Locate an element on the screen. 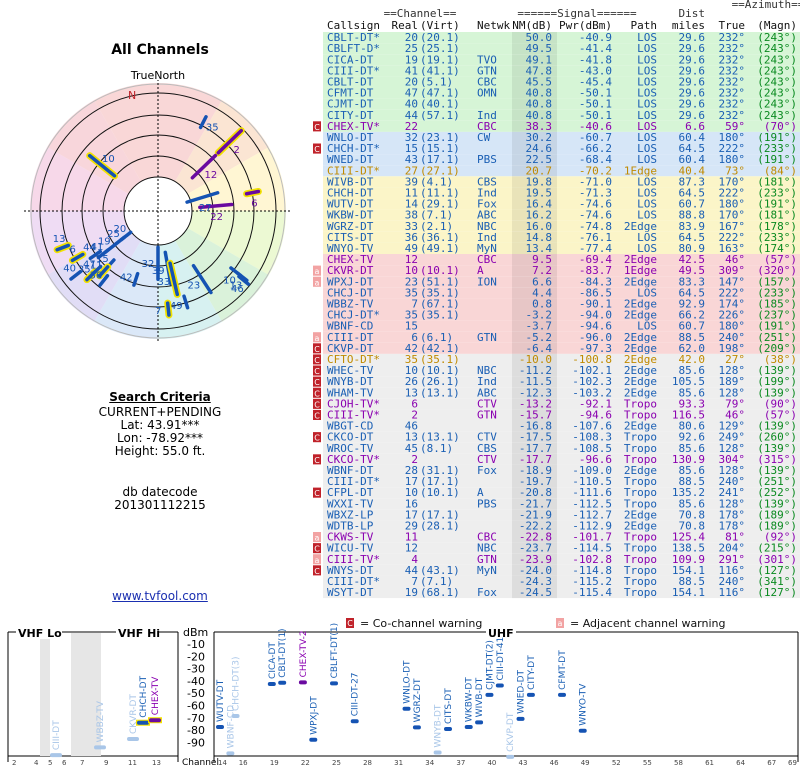  spectrum-bar-label: CHEX-TV-2 is located at coordinates (304, 653).